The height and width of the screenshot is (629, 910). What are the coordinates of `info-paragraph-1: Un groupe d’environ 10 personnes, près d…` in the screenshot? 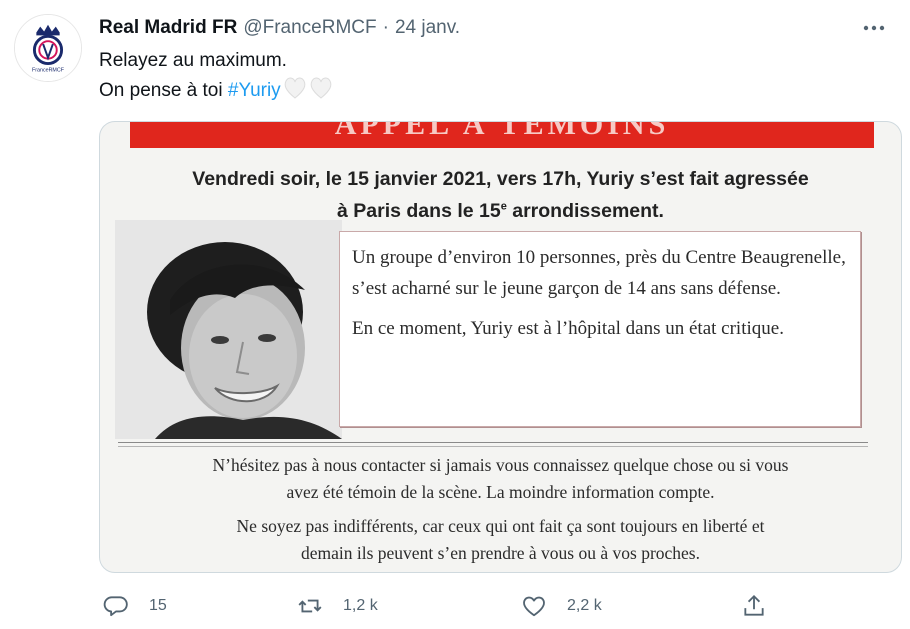 It's located at (599, 273).